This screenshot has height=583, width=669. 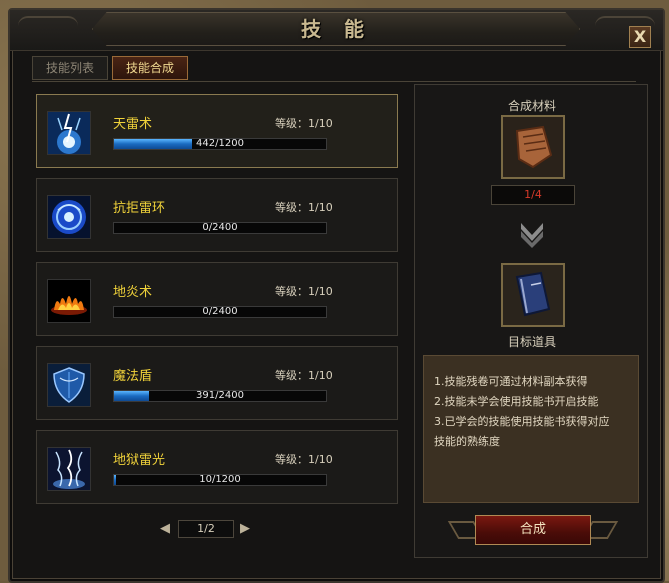 What do you see at coordinates (133, 124) in the screenshot?
I see `skill-name: 天雷术` at bounding box center [133, 124].